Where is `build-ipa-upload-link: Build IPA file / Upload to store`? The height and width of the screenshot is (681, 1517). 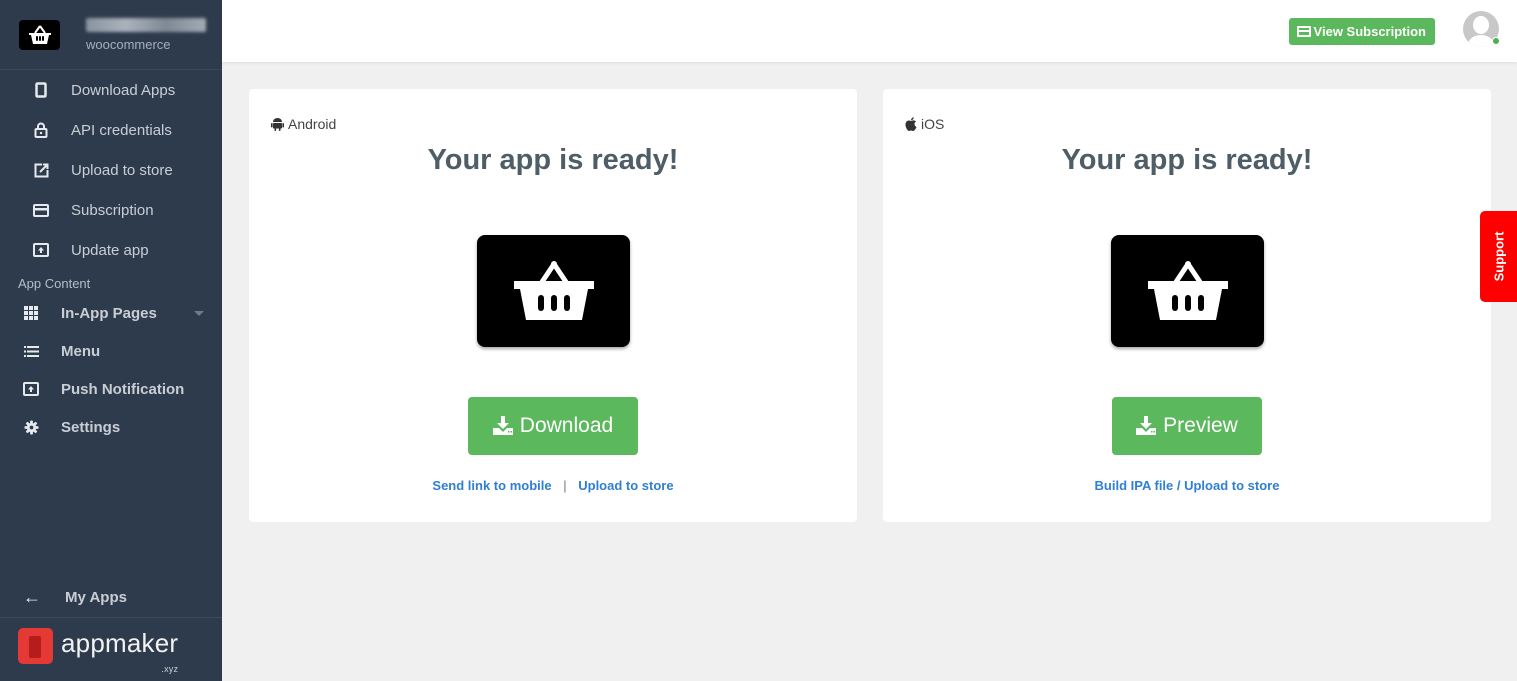 build-ipa-upload-link: Build IPA file / Upload to store is located at coordinates (1187, 485).